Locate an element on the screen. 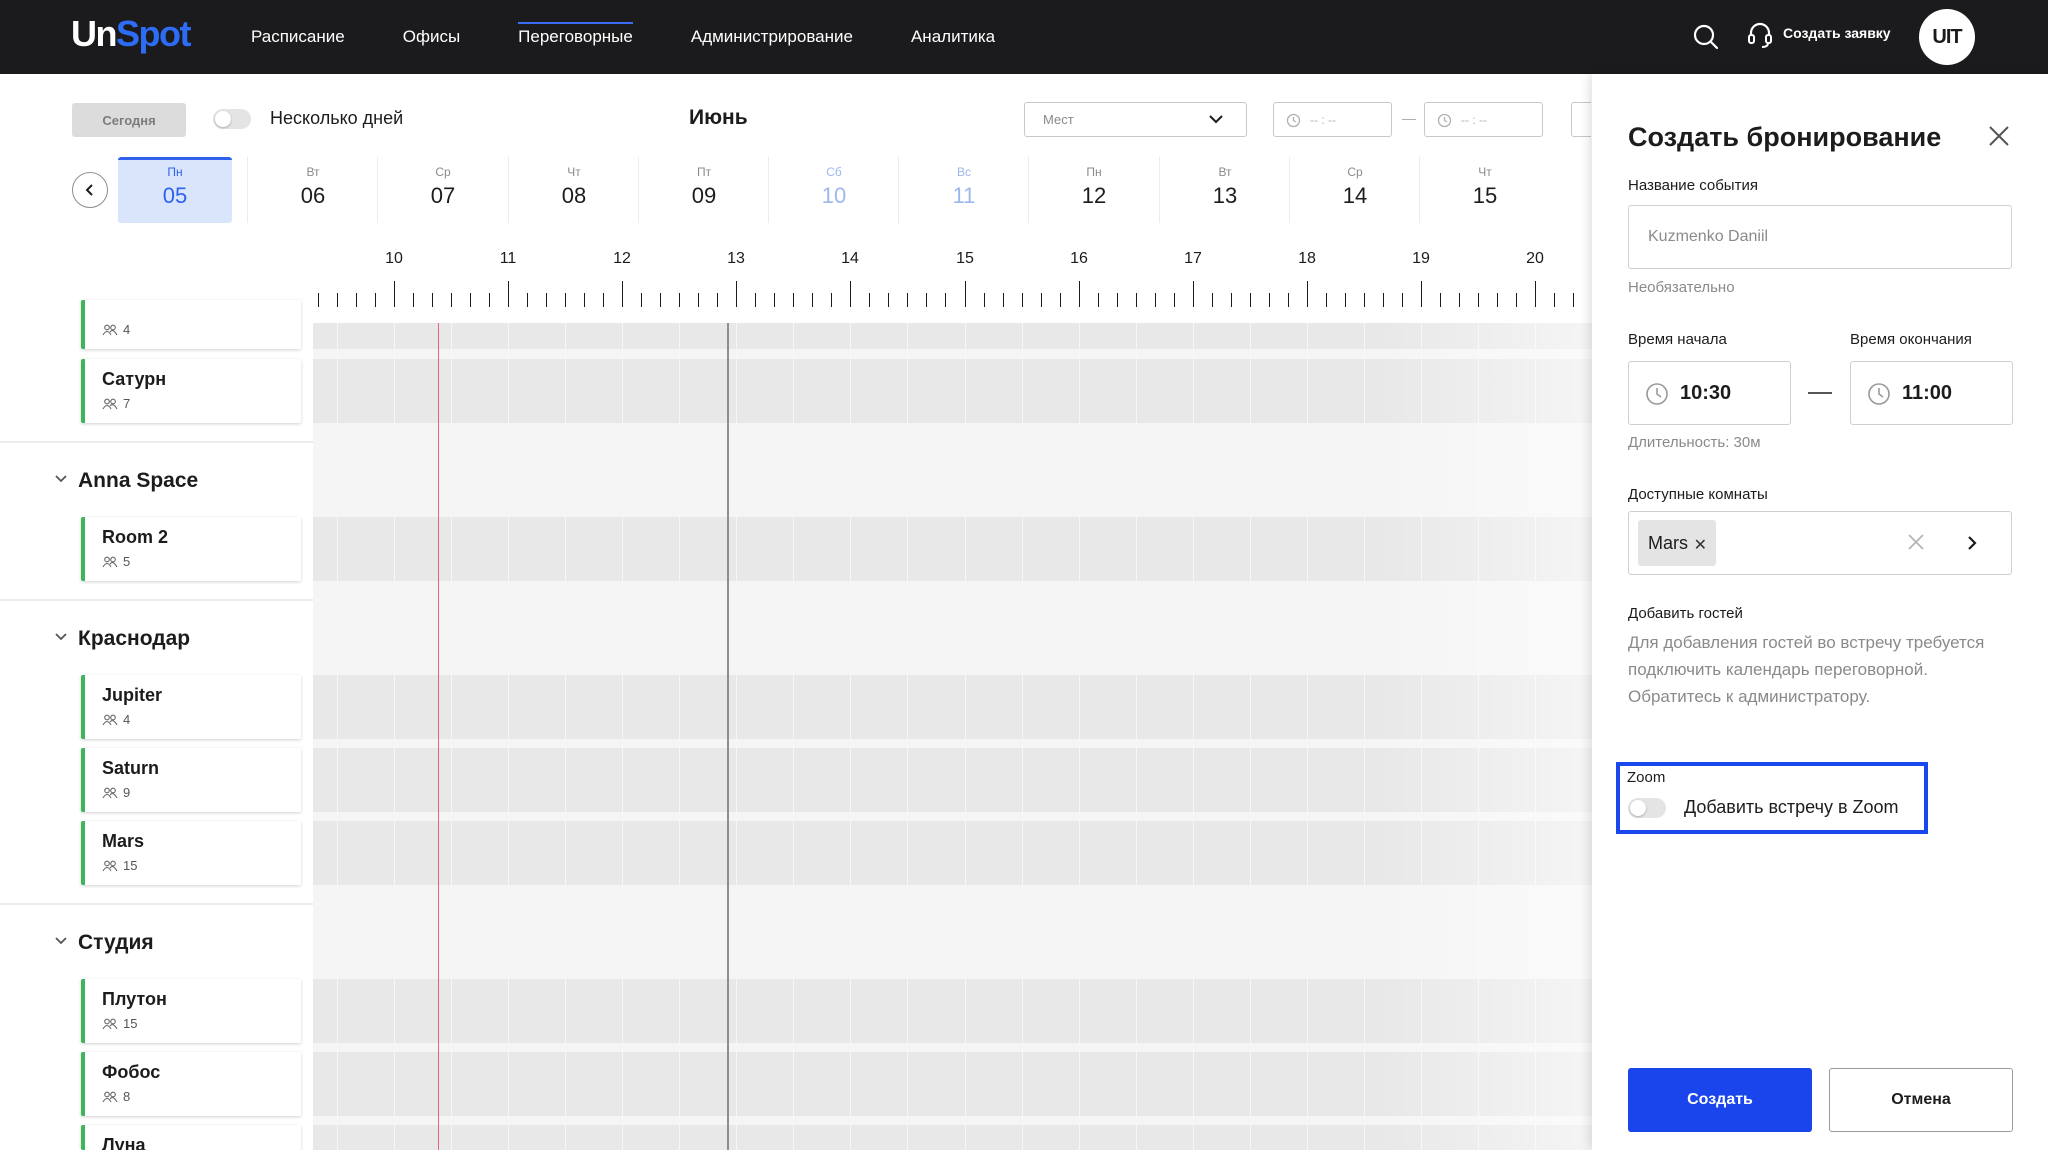 The image size is (2048, 1150). zoom-toggle is located at coordinates (1647, 808).